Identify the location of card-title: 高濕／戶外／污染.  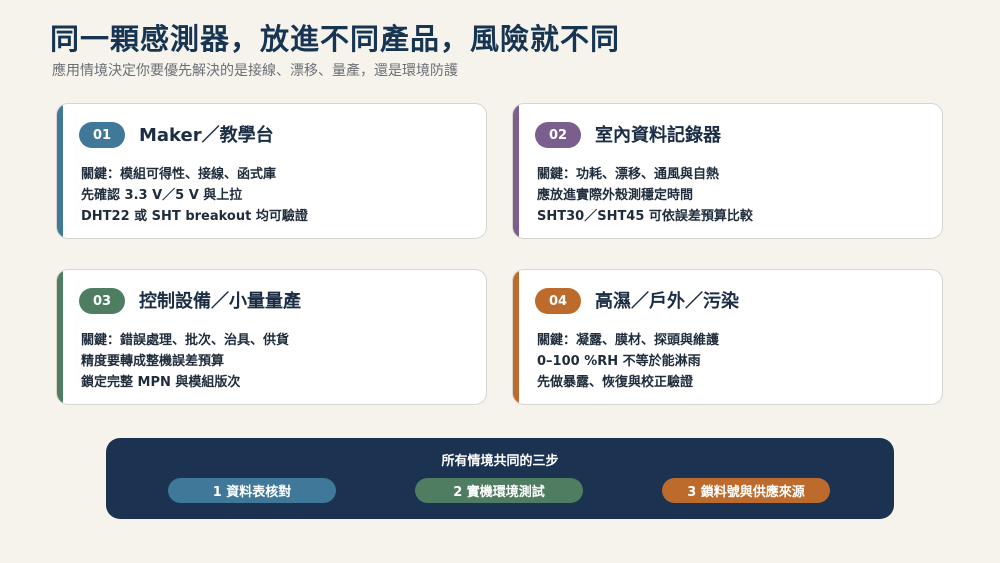
(667, 301).